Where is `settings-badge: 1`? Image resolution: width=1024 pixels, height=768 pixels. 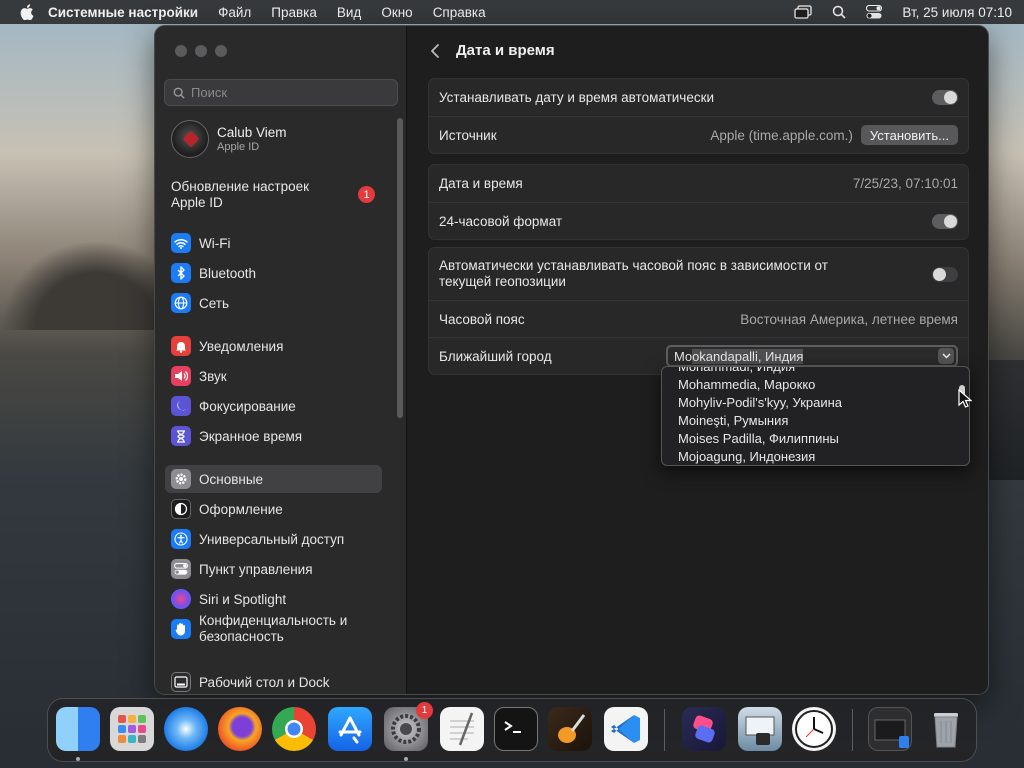
settings-badge: 1 is located at coordinates (424, 710).